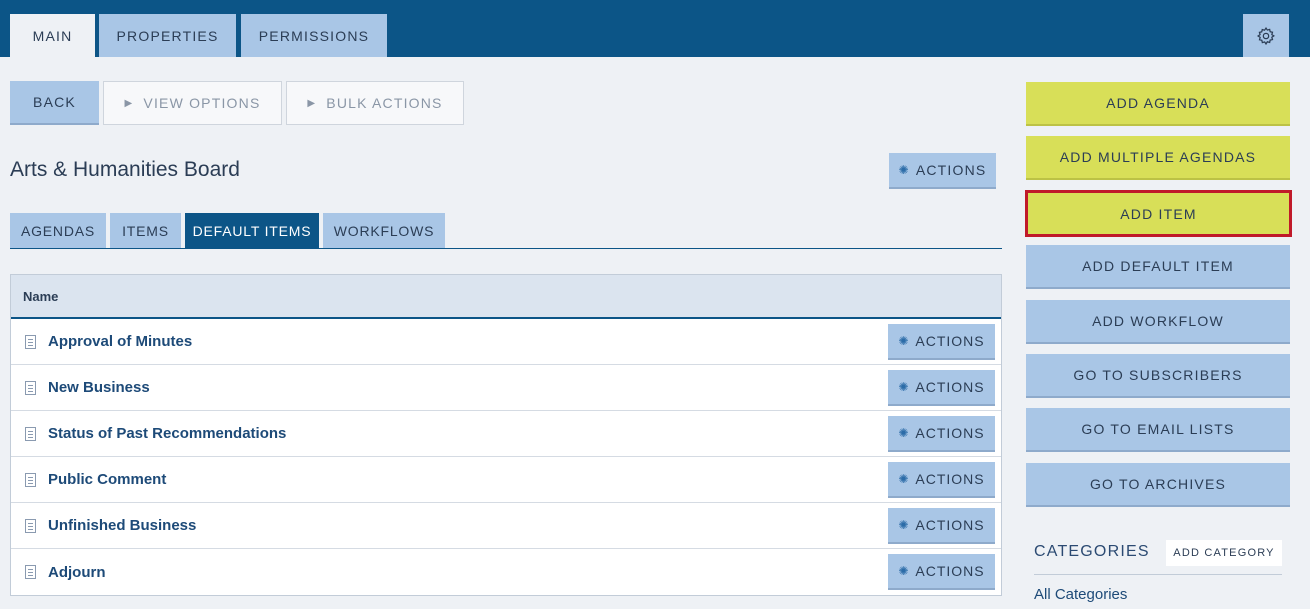 This screenshot has width=1310, height=609. I want to click on go-to-archives-button: GO TO ARCHIVES, so click(1158, 485).